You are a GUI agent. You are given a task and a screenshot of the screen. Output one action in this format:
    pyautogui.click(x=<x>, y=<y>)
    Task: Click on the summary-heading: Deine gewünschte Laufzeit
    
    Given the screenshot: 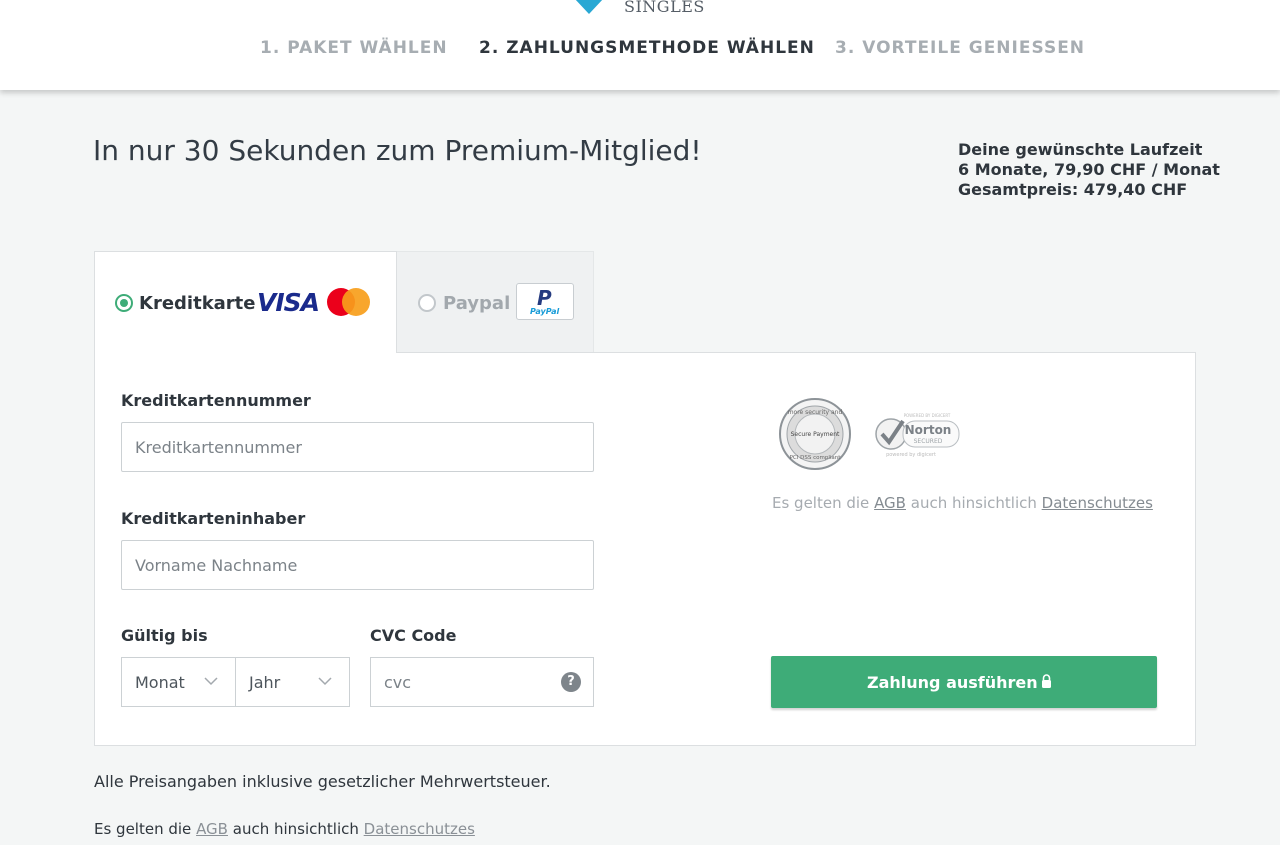 What is the action you would take?
    pyautogui.click(x=1080, y=149)
    